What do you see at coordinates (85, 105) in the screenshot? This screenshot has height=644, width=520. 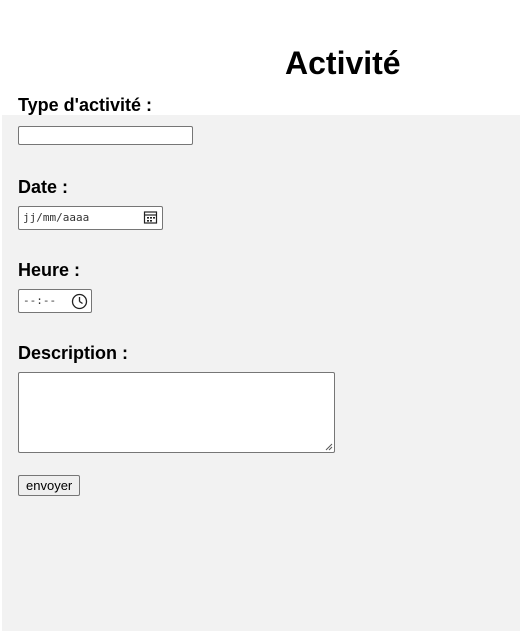 I see `activity-type-label: Type d'activité :` at bounding box center [85, 105].